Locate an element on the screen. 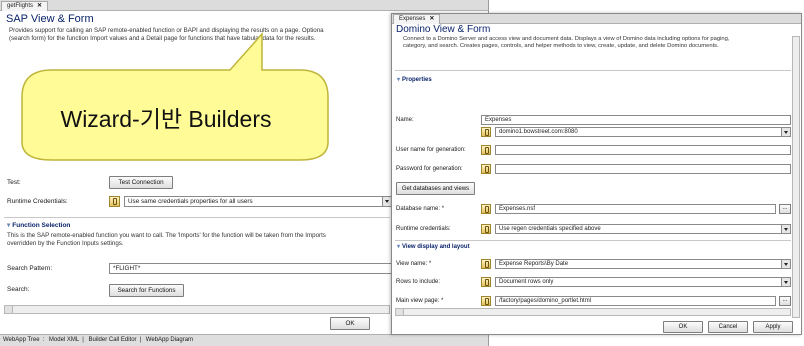 This screenshot has width=804, height=346. callout-shape is located at coordinates (175, 96).